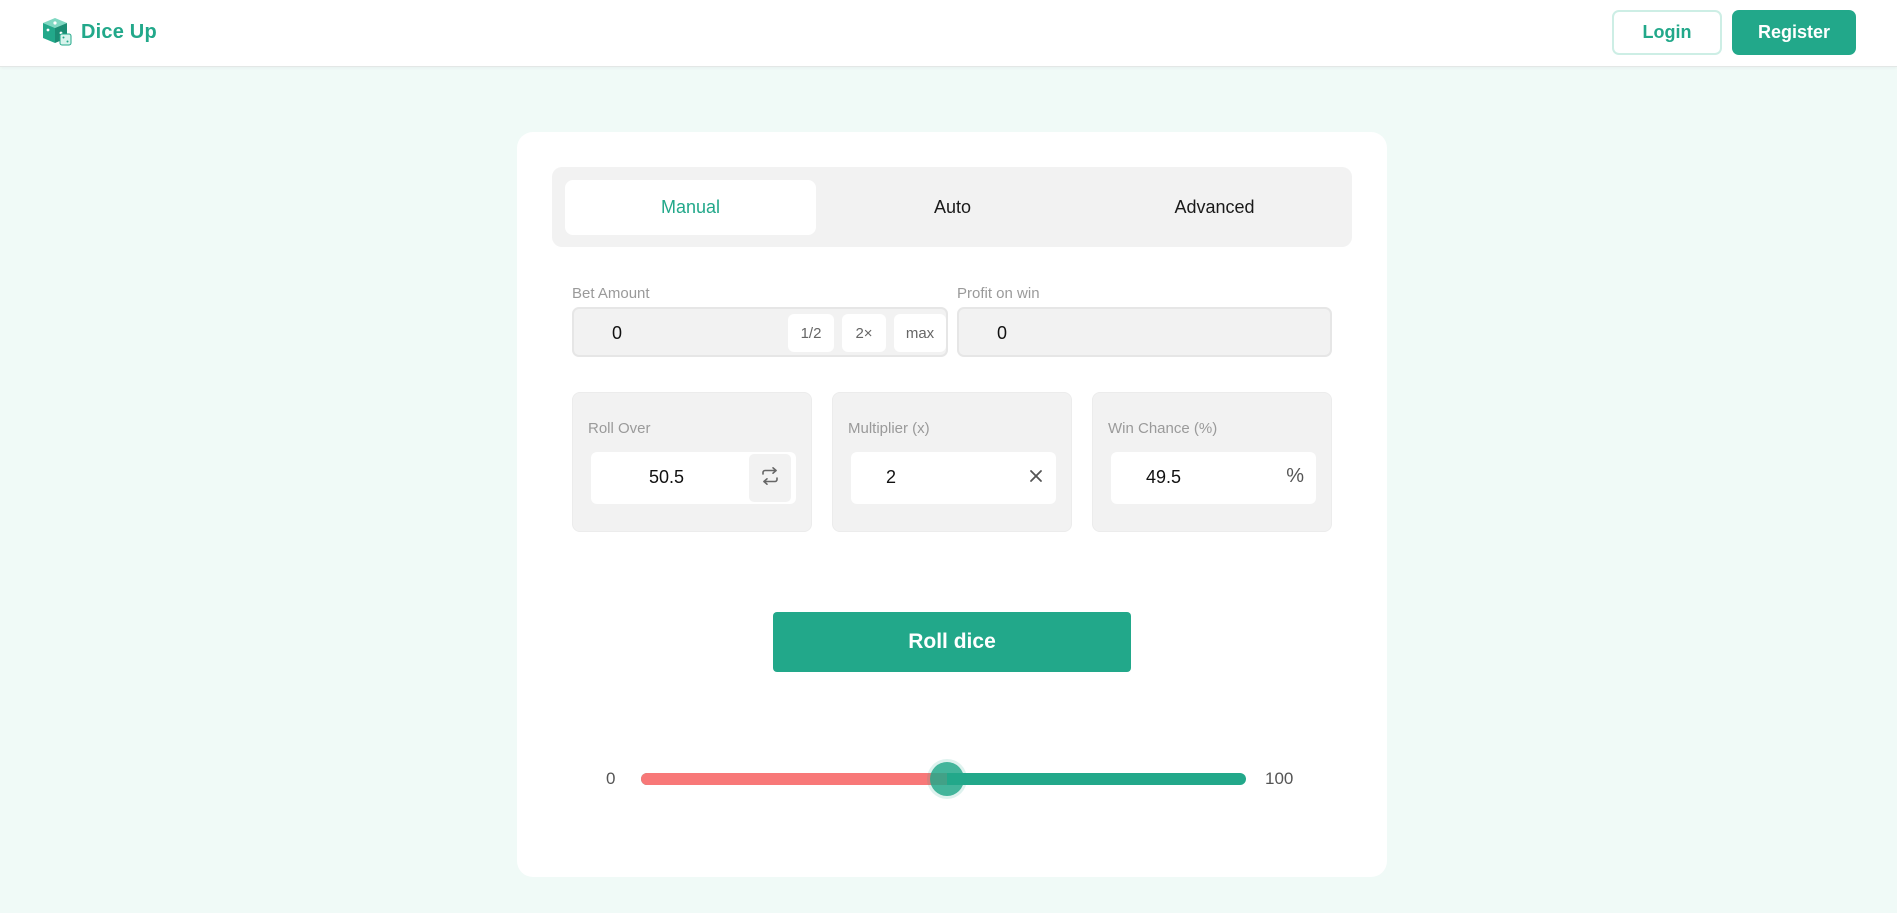  I want to click on bet-amount-value: 0, so click(617, 333).